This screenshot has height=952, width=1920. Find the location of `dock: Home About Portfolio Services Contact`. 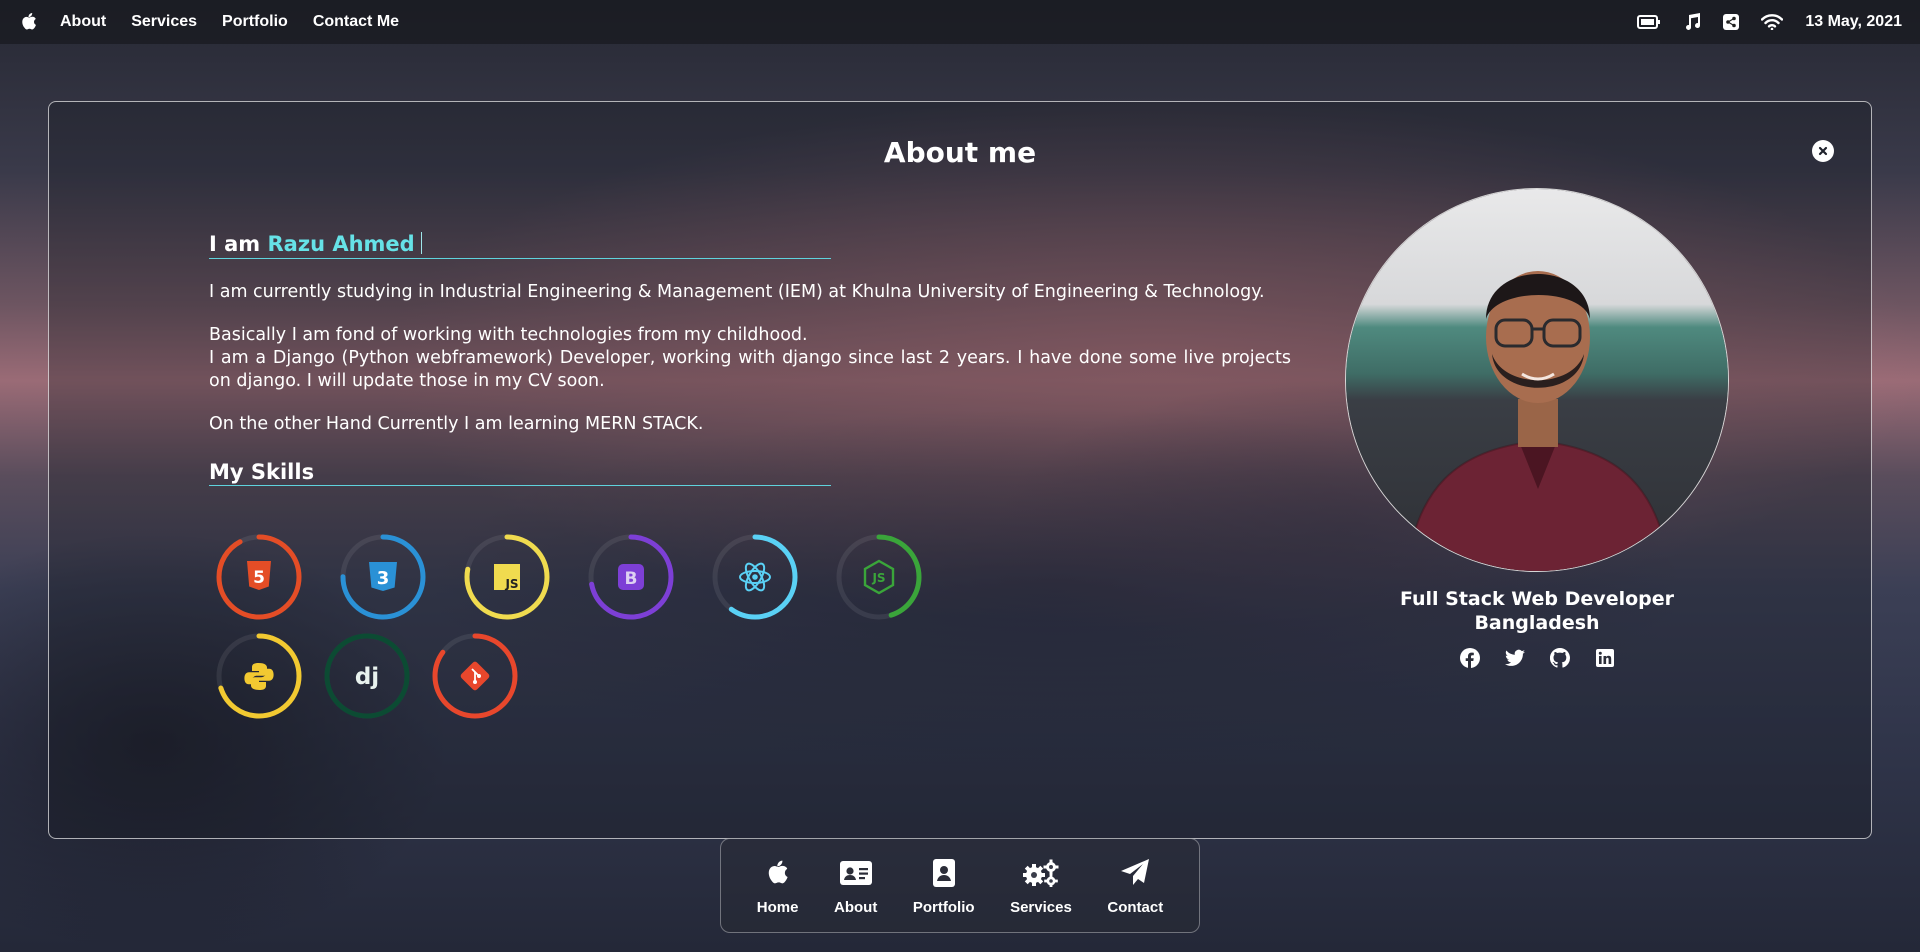

dock: Home About Portfolio Services Contact is located at coordinates (960, 885).